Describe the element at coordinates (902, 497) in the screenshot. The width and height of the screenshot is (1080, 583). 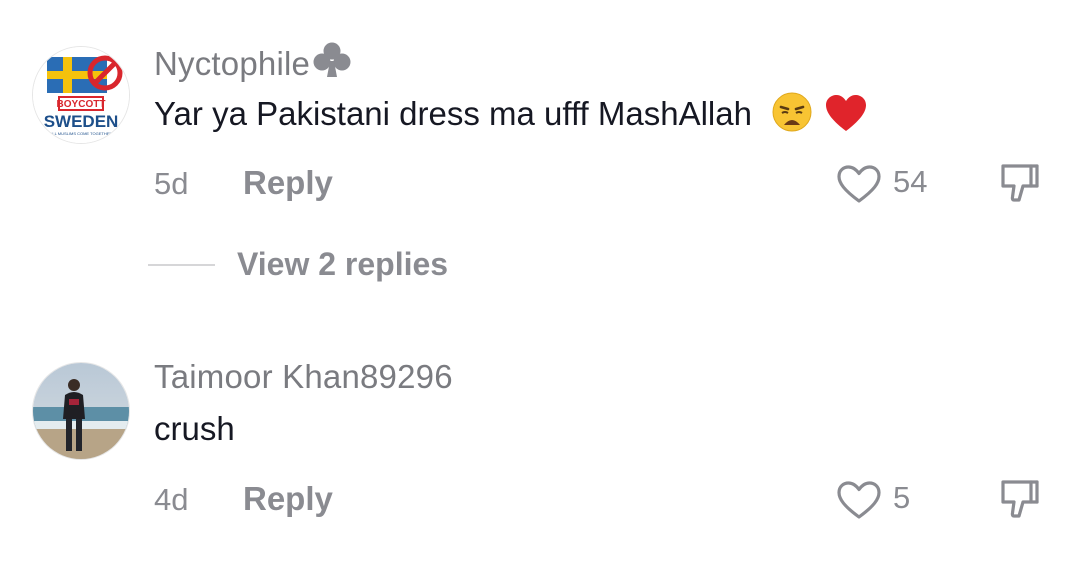
I see `like-count: 5` at that location.